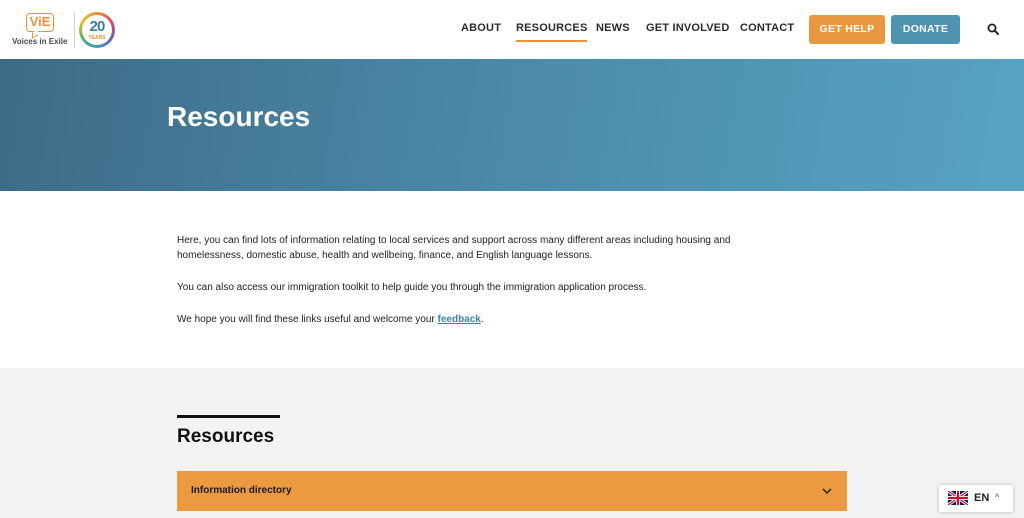  I want to click on caret-up-icon: ^, so click(997, 497).